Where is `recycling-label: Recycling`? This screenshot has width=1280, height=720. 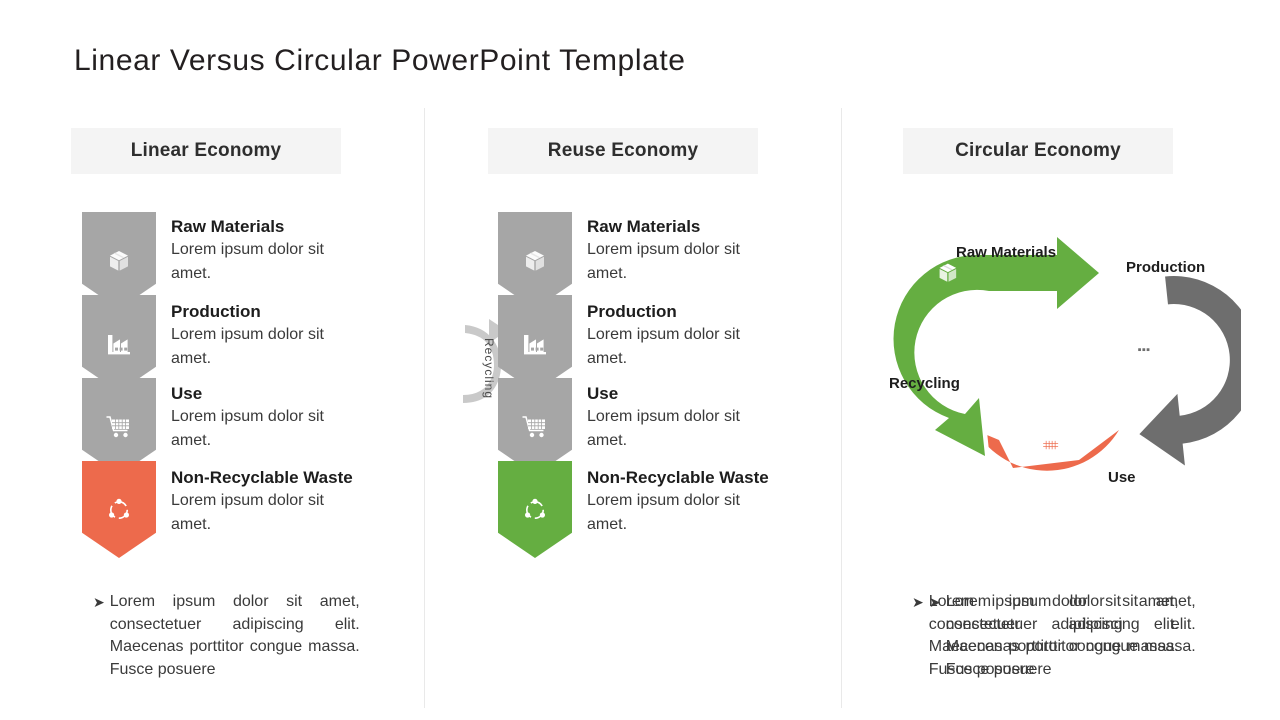 recycling-label: Recycling is located at coordinates (489, 369).